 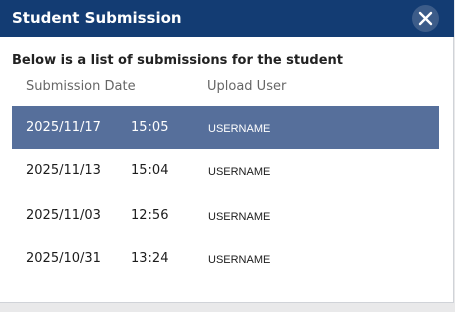 What do you see at coordinates (150, 215) in the screenshot?
I see `submission-time: 12:56` at bounding box center [150, 215].